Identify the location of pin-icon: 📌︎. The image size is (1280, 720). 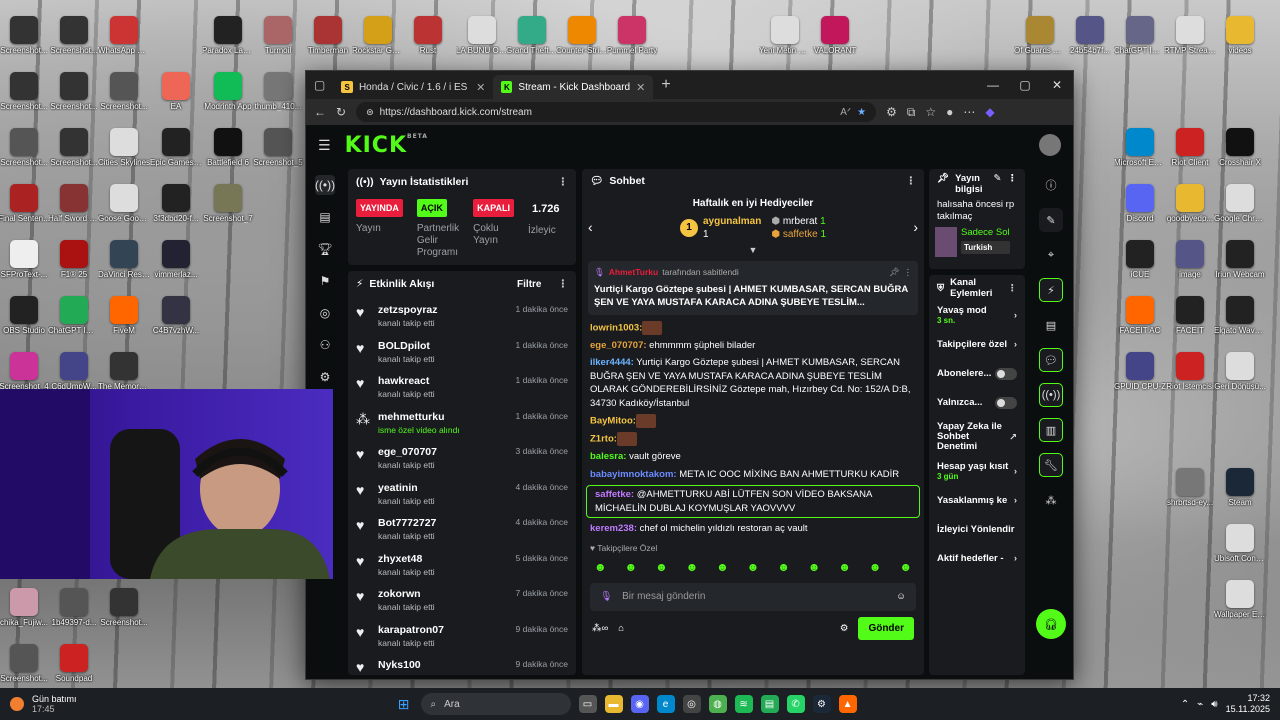
(894, 273).